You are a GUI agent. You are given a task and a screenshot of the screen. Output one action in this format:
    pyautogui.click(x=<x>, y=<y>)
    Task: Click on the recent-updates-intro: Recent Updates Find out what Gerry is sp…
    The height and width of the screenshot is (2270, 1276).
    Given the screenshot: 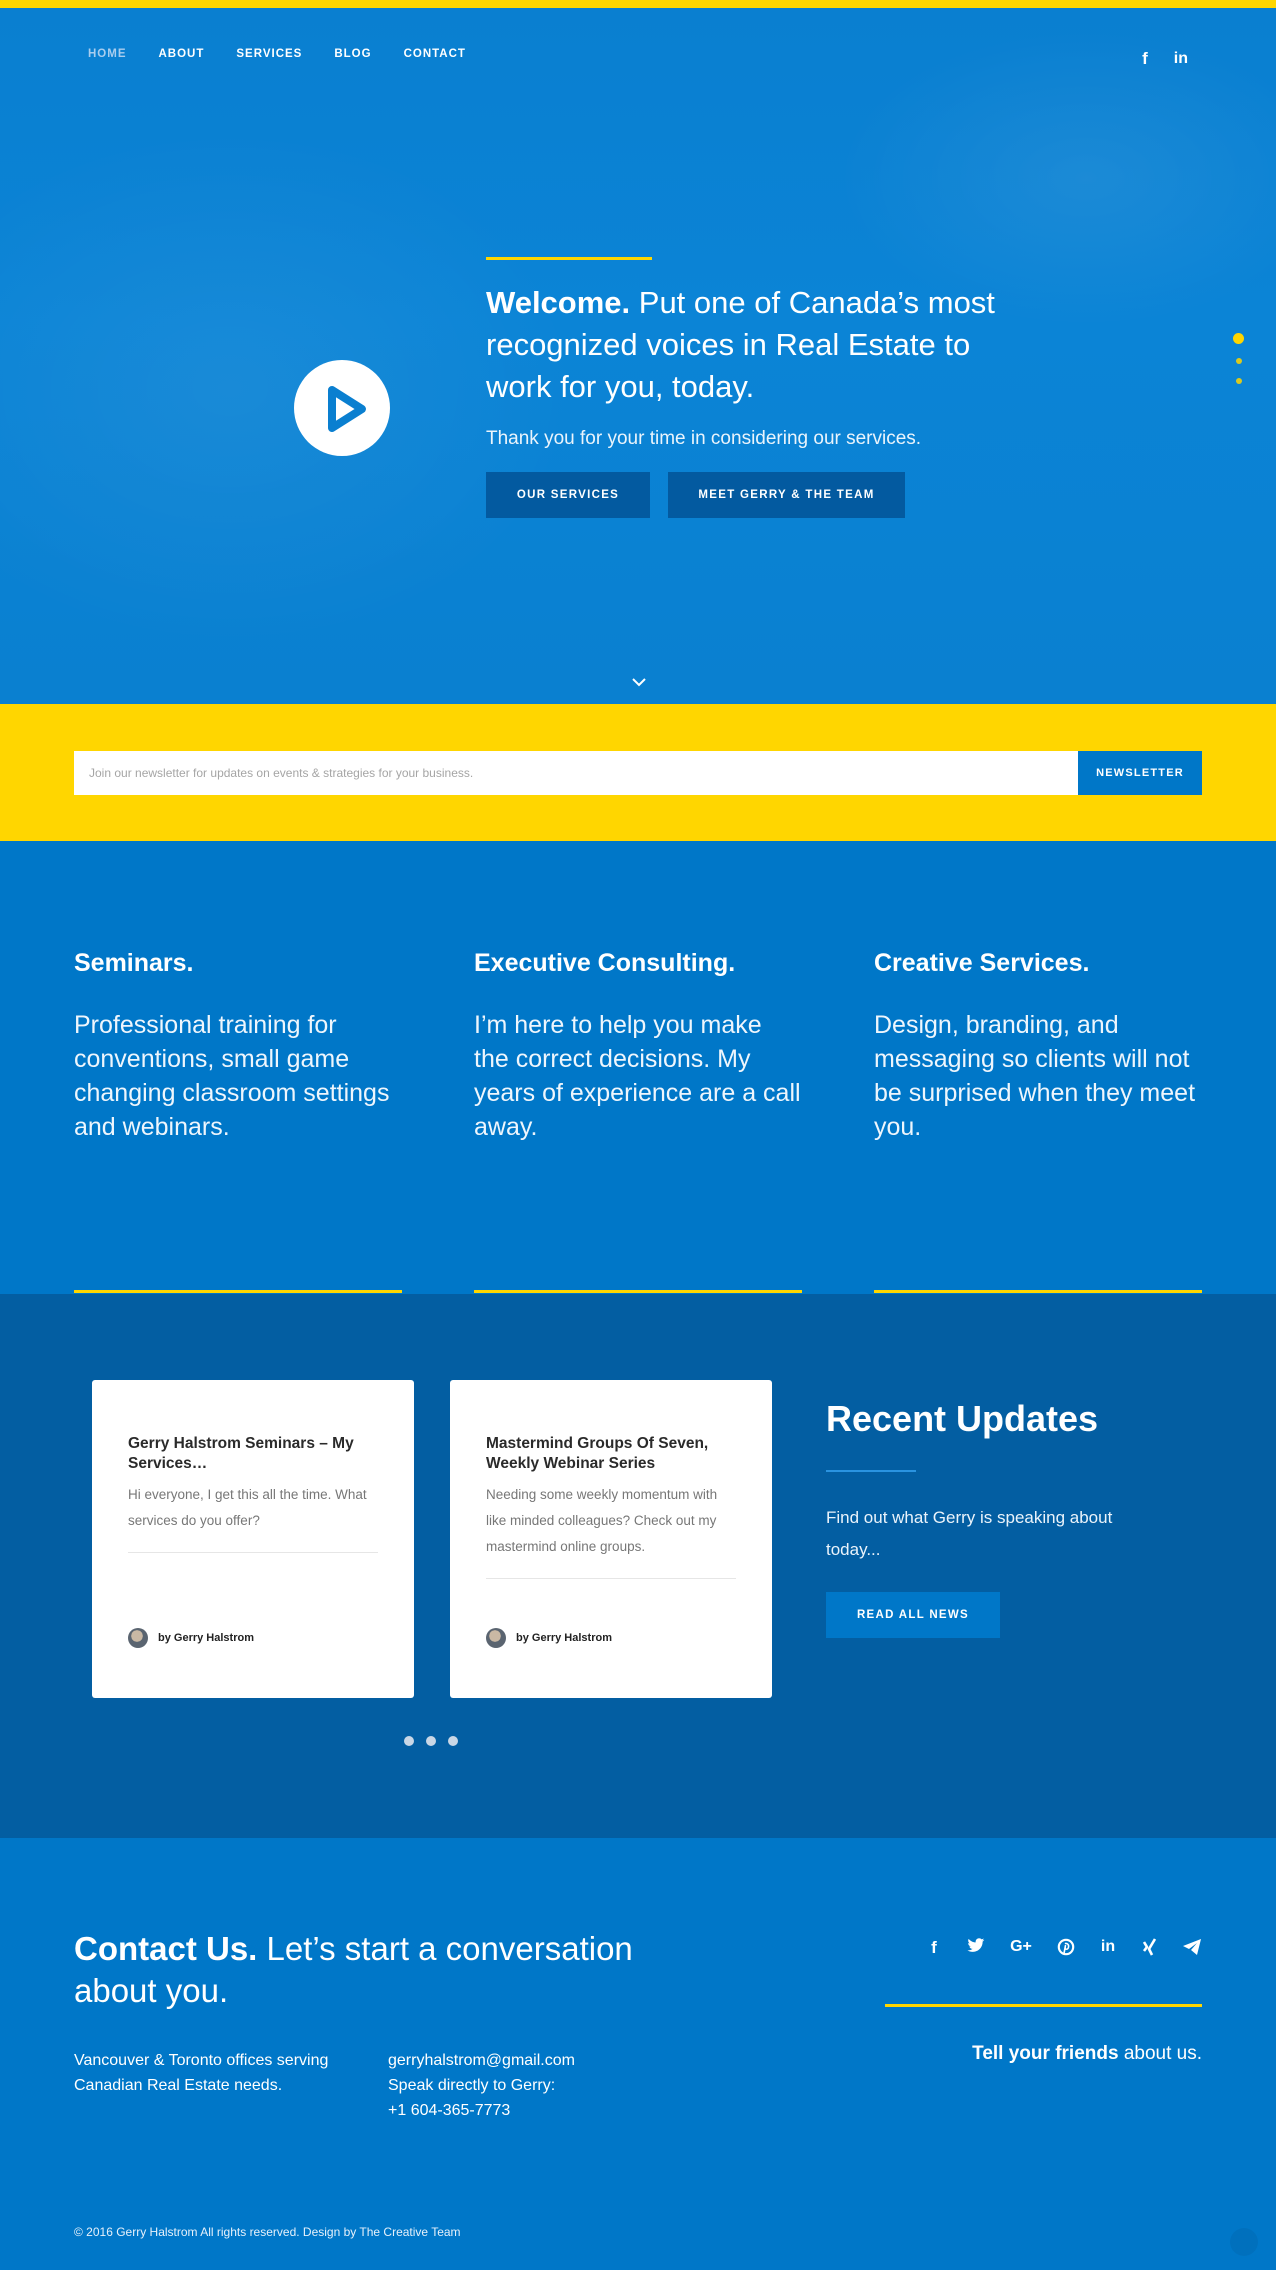 What is the action you would take?
    pyautogui.click(x=1001, y=1518)
    